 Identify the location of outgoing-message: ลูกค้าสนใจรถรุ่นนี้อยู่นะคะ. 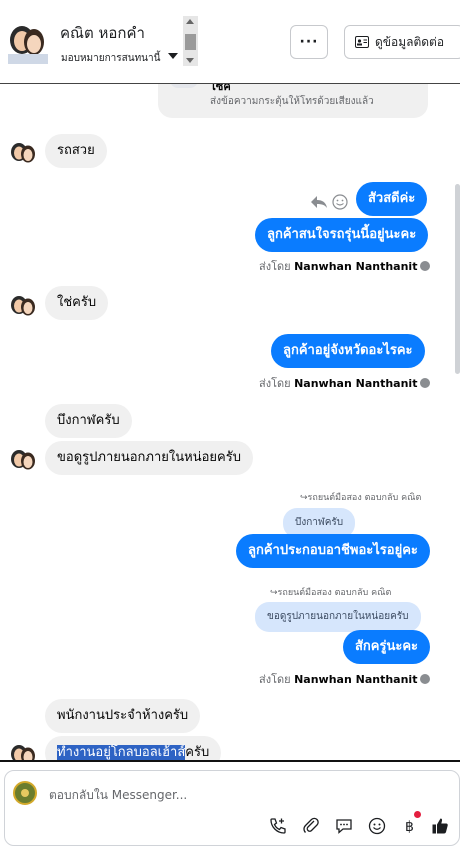
(342, 235).